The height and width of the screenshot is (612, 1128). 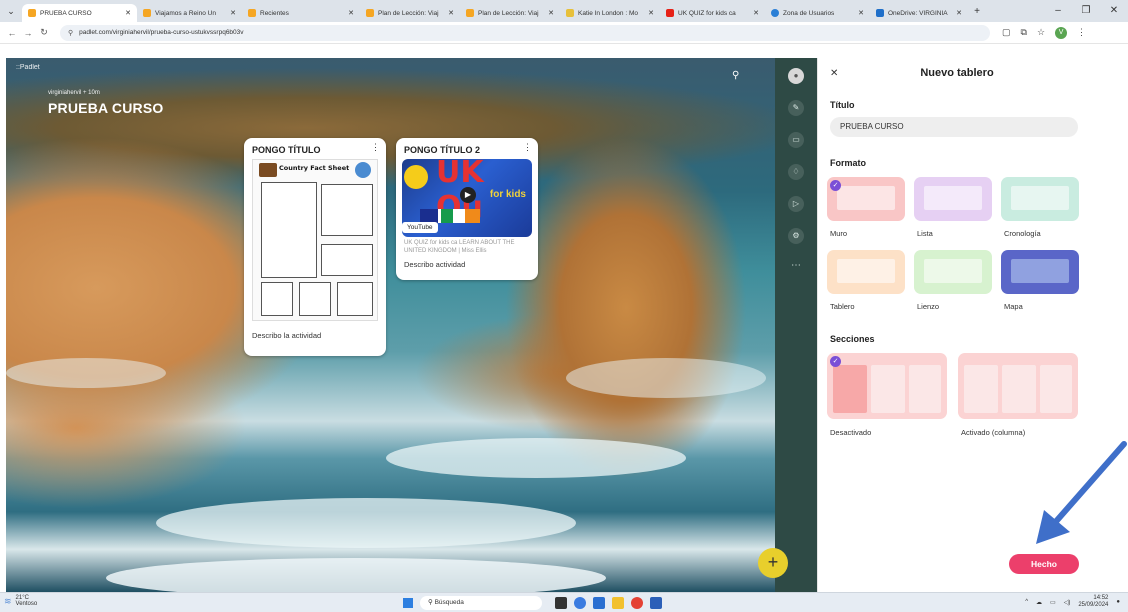 I want to click on format-option-muro: ✓, so click(x=866, y=199).